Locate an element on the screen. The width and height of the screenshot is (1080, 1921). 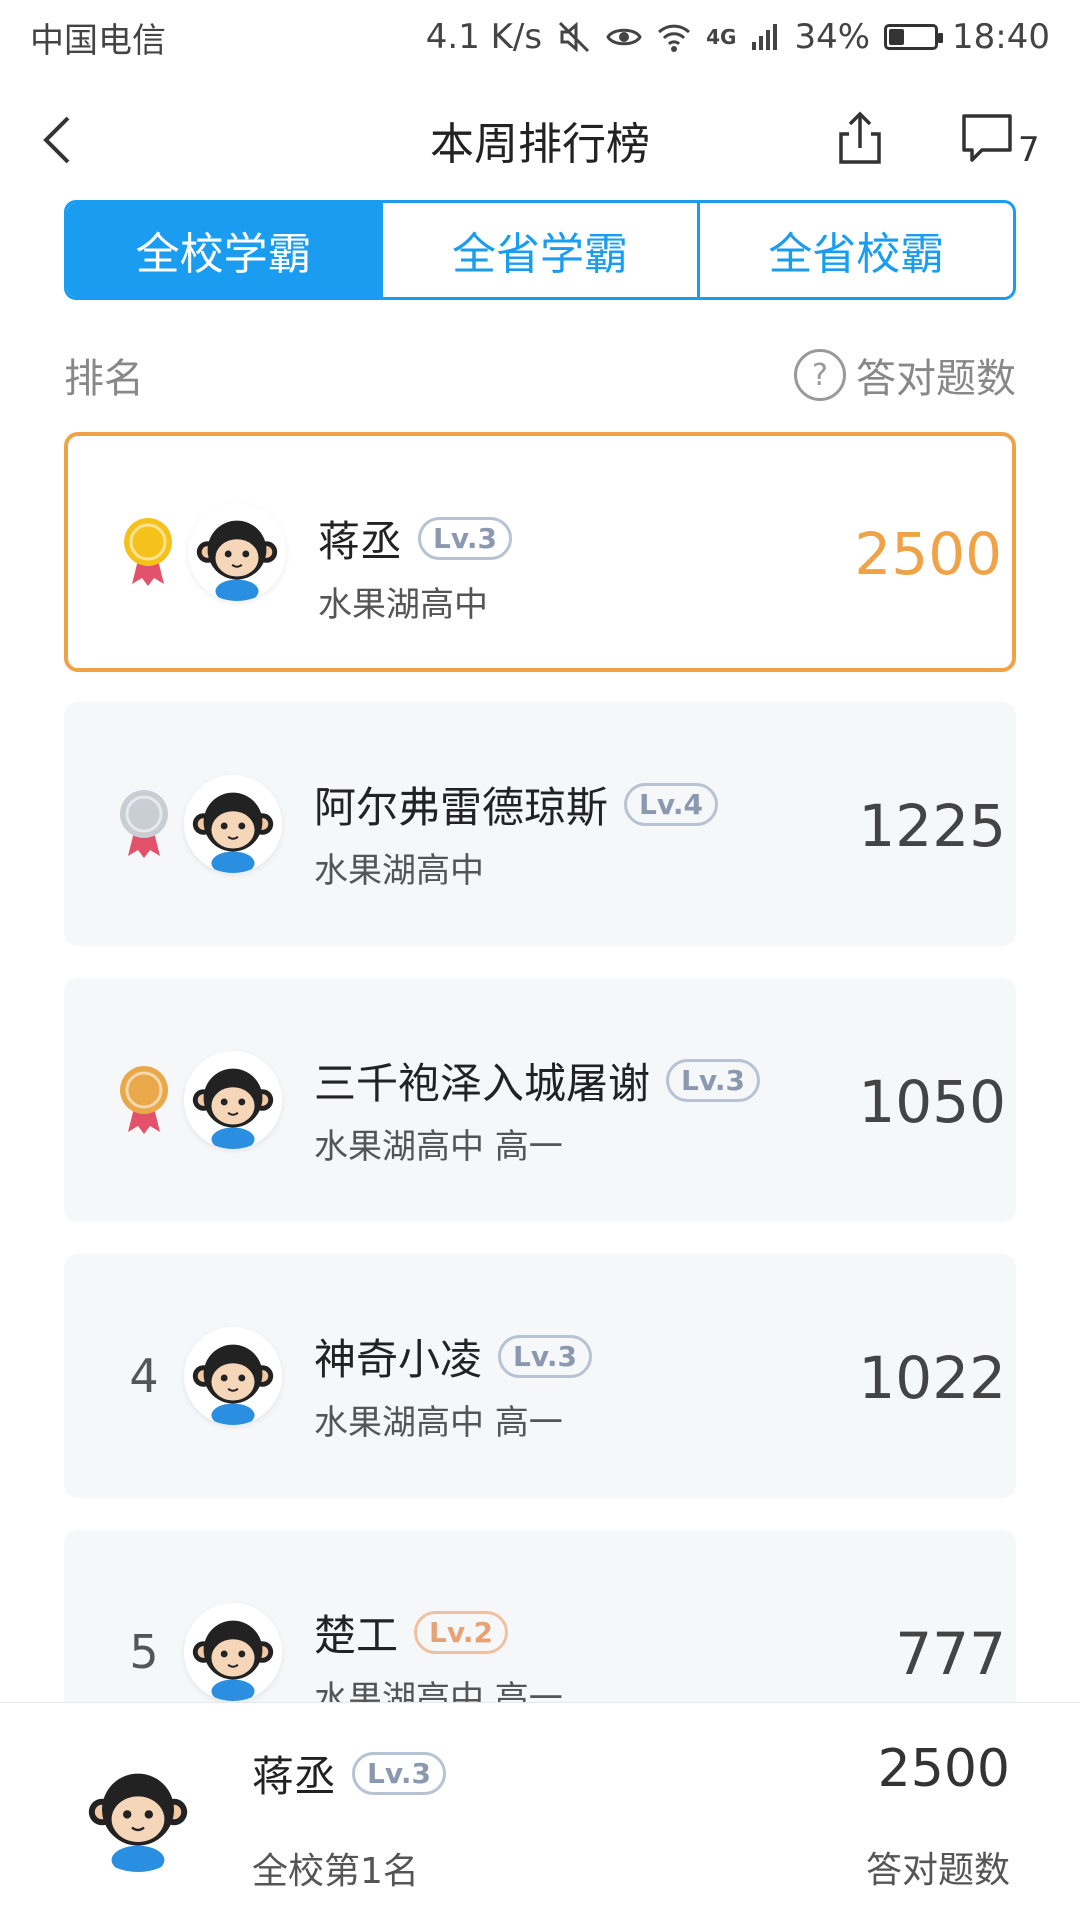
user-name: 楚工 is located at coordinates (356, 1632).